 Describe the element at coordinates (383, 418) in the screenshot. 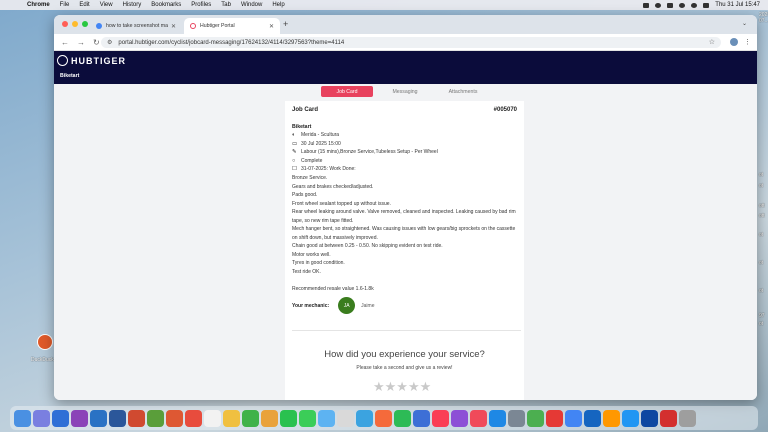

I see `pages-icon` at that location.